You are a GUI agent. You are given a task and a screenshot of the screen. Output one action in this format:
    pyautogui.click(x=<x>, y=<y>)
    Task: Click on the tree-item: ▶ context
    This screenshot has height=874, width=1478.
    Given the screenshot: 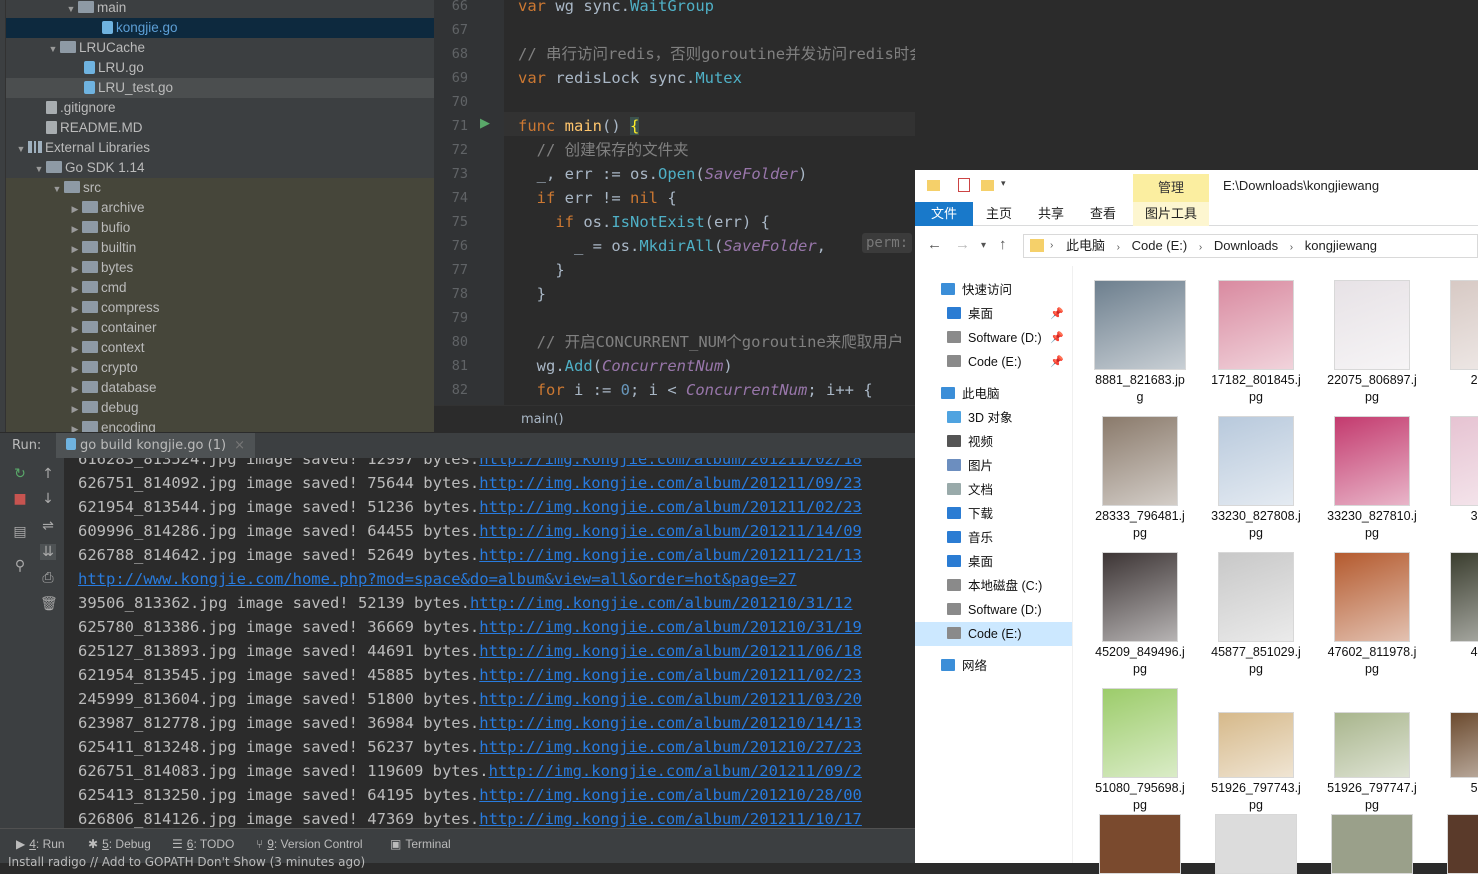 What is the action you would take?
    pyautogui.click(x=220, y=348)
    